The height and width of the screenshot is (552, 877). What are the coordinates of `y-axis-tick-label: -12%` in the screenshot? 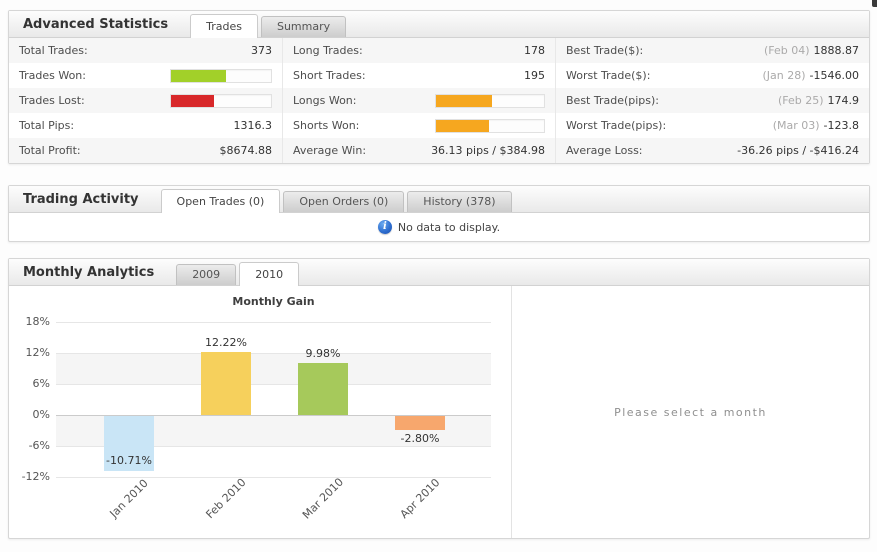 It's located at (35, 476).